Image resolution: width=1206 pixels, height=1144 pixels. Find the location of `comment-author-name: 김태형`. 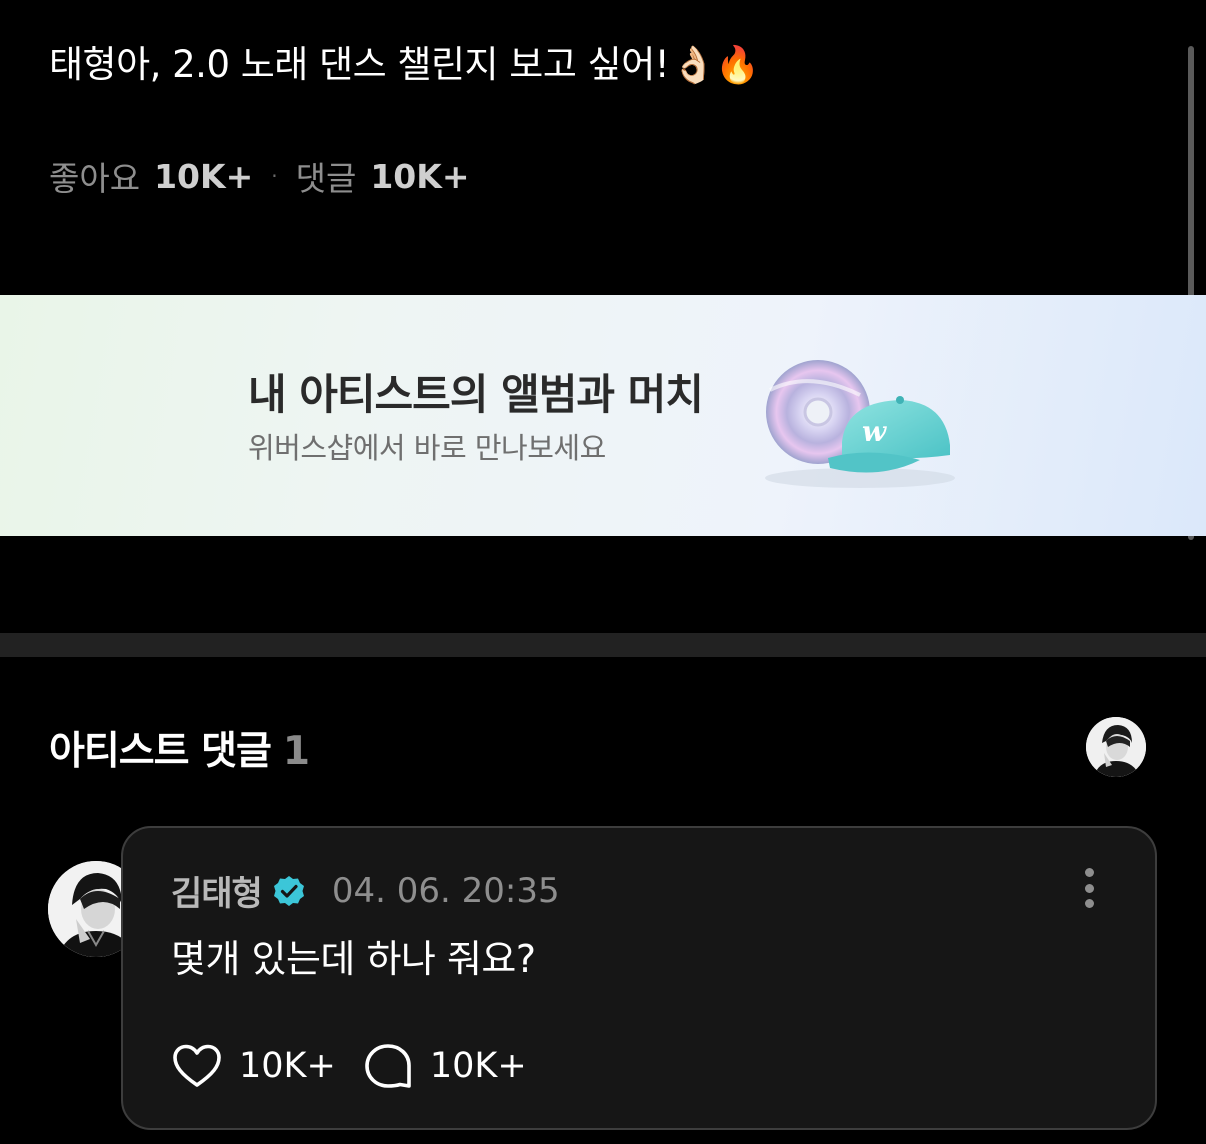

comment-author-name: 김태형 is located at coordinates (217, 890).